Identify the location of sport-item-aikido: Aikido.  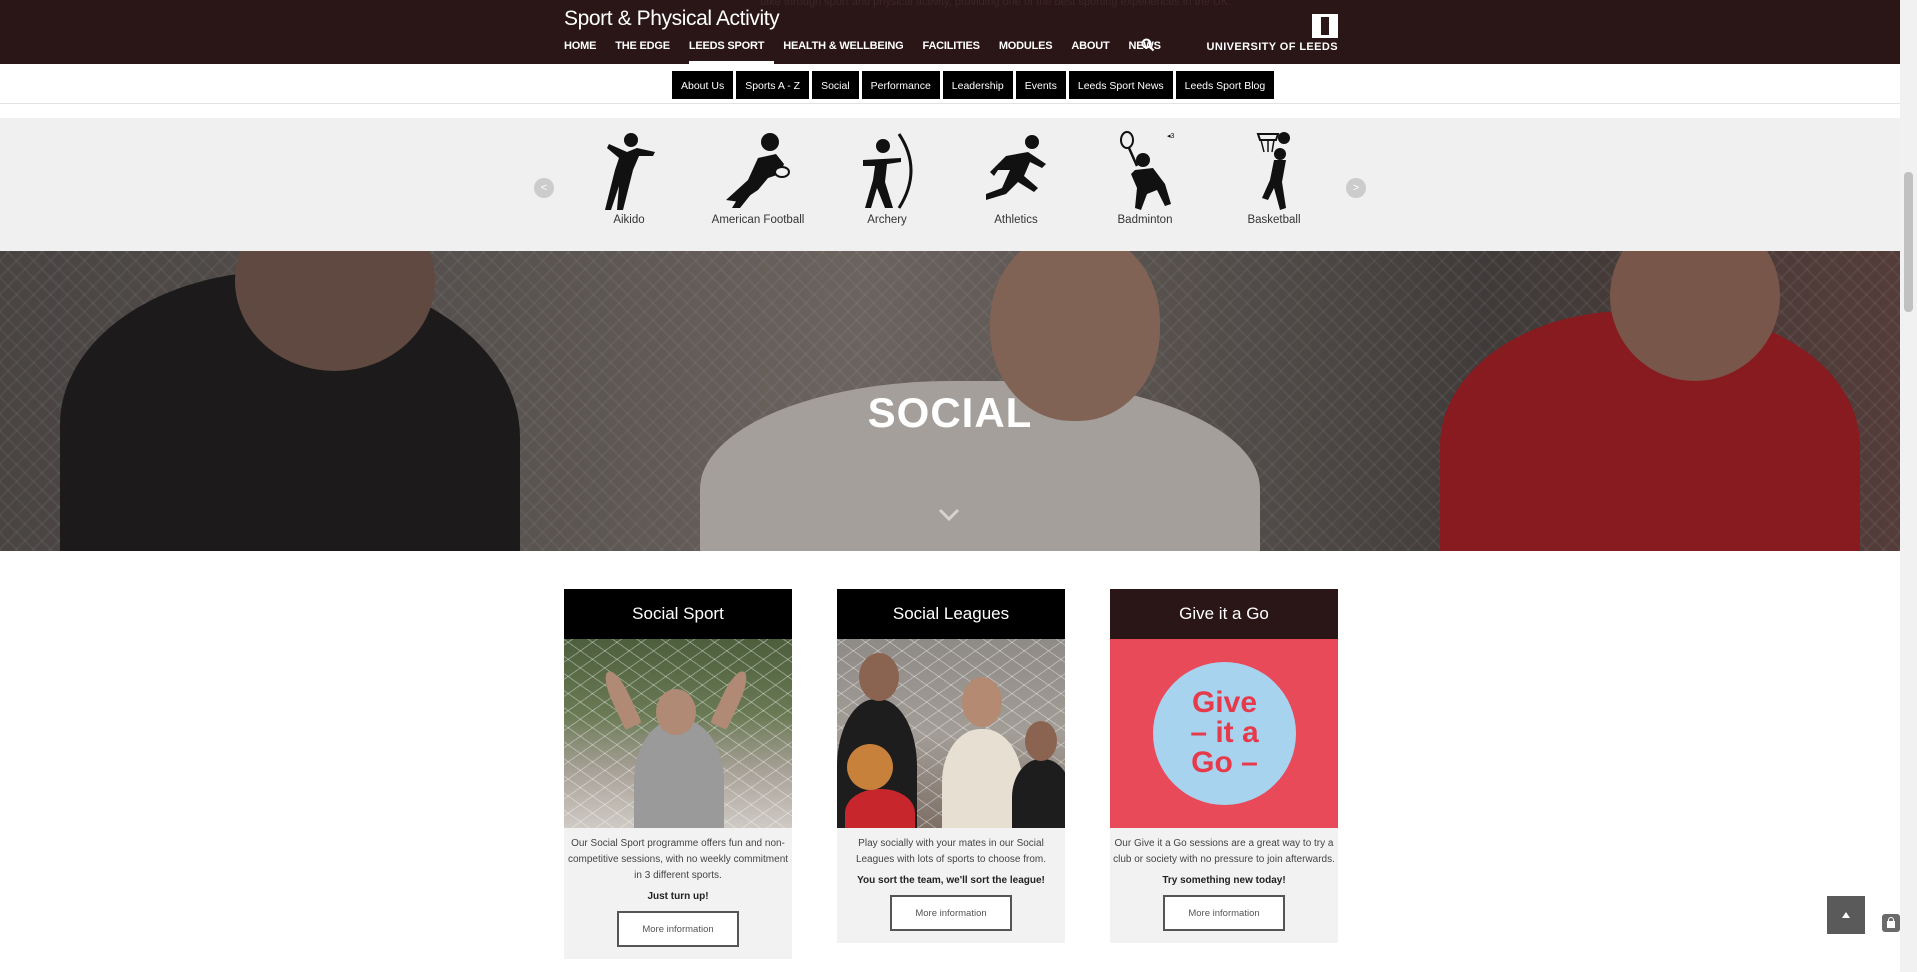
(629, 178).